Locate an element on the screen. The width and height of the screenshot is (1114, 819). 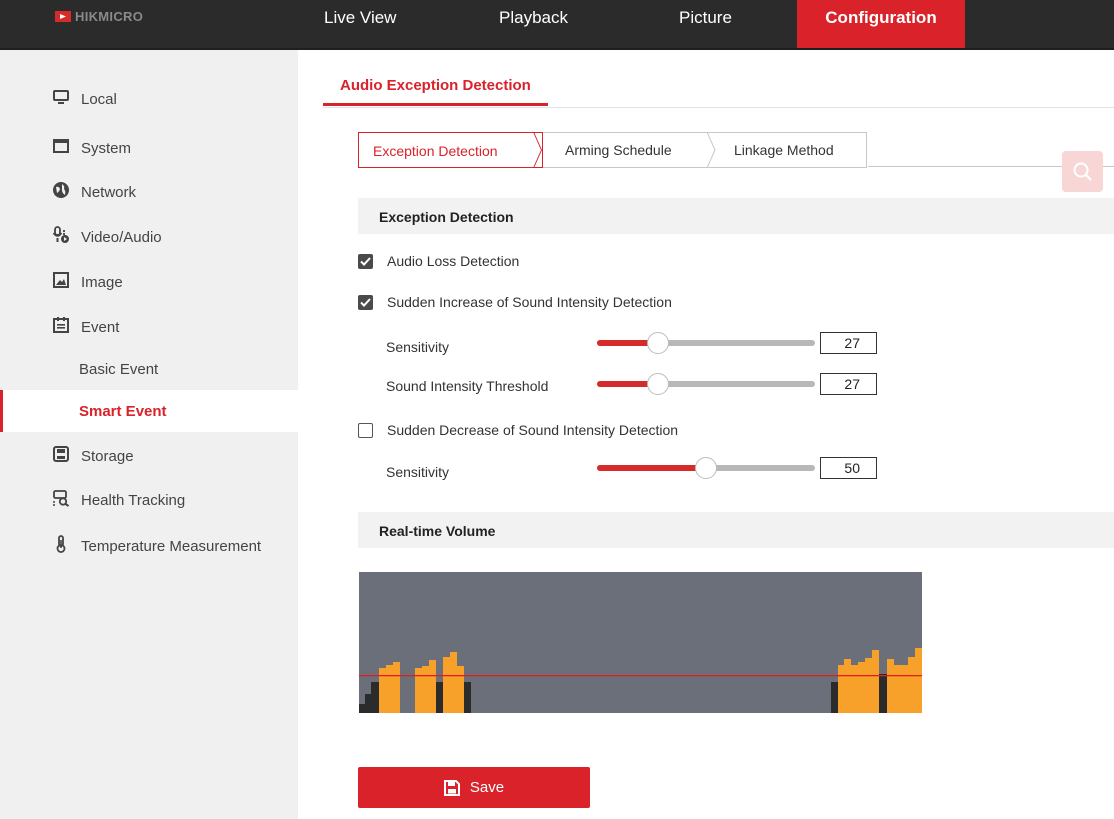
nav-live-view: Live View is located at coordinates (360, 24).